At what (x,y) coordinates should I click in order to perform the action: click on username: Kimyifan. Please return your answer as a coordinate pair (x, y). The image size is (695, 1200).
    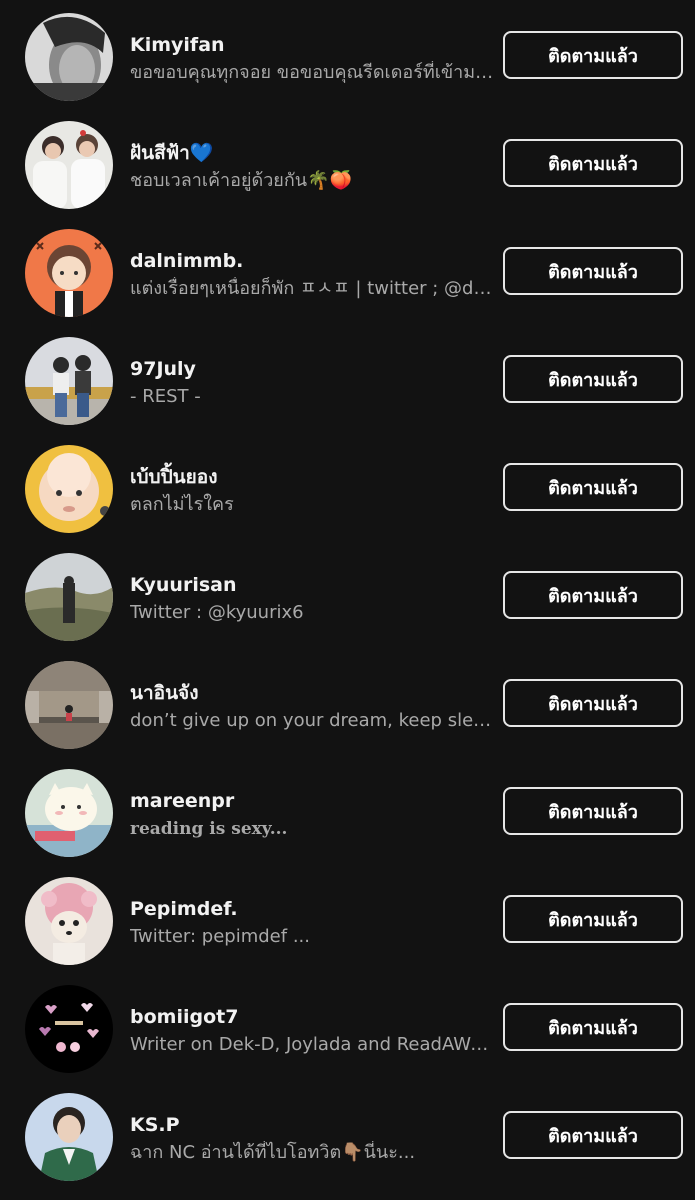
    Looking at the image, I should click on (177, 45).